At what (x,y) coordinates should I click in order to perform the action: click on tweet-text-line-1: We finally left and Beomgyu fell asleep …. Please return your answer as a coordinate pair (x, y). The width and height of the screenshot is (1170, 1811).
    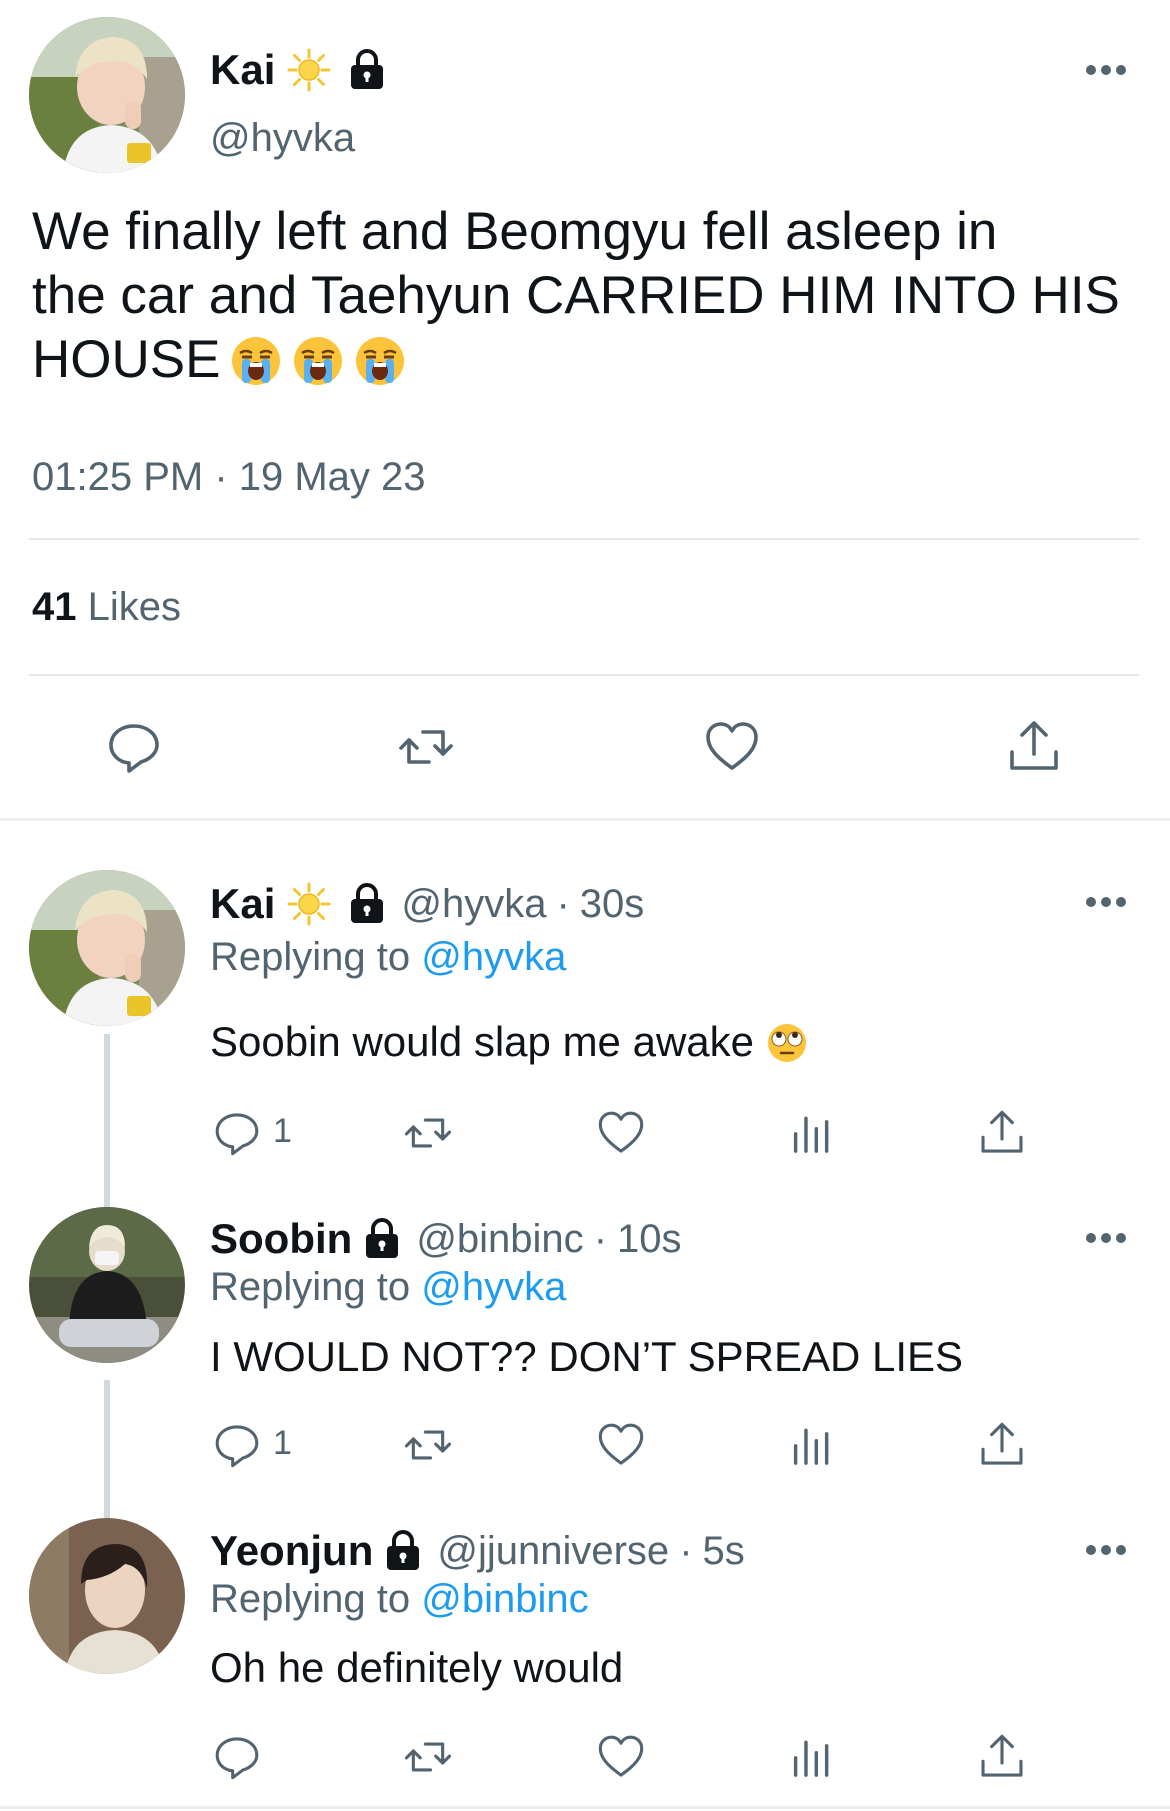
    Looking at the image, I should click on (515, 231).